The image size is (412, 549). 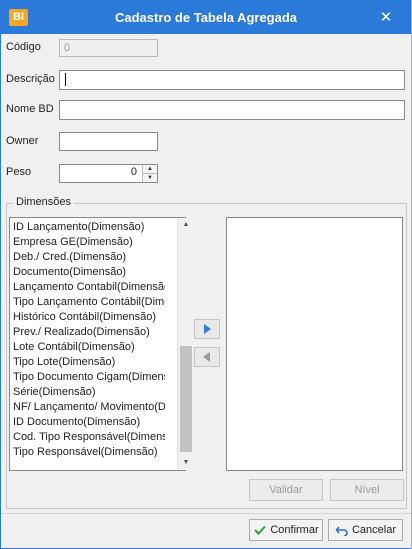 I want to click on descricao-field, so click(x=232, y=80).